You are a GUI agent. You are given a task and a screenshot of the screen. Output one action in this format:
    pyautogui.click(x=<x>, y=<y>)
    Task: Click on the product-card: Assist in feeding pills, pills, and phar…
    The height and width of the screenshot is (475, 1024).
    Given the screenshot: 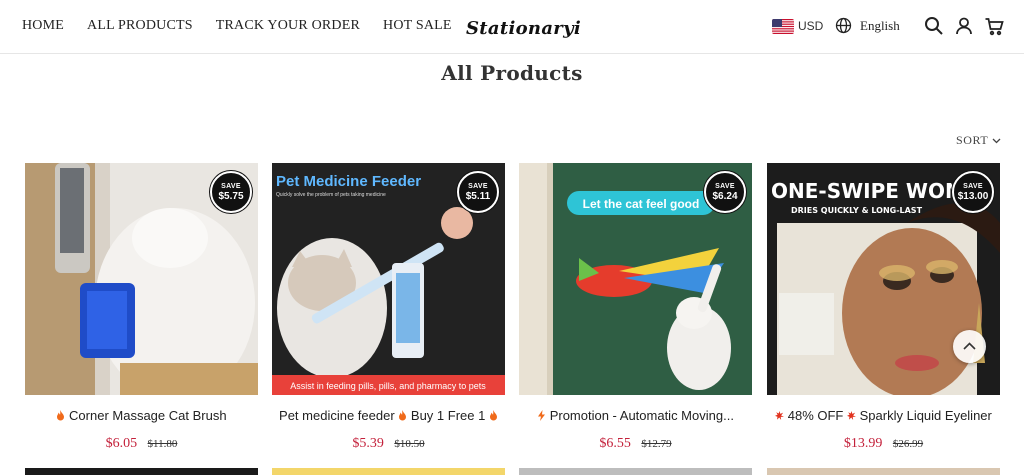 What is the action you would take?
    pyautogui.click(x=388, y=307)
    